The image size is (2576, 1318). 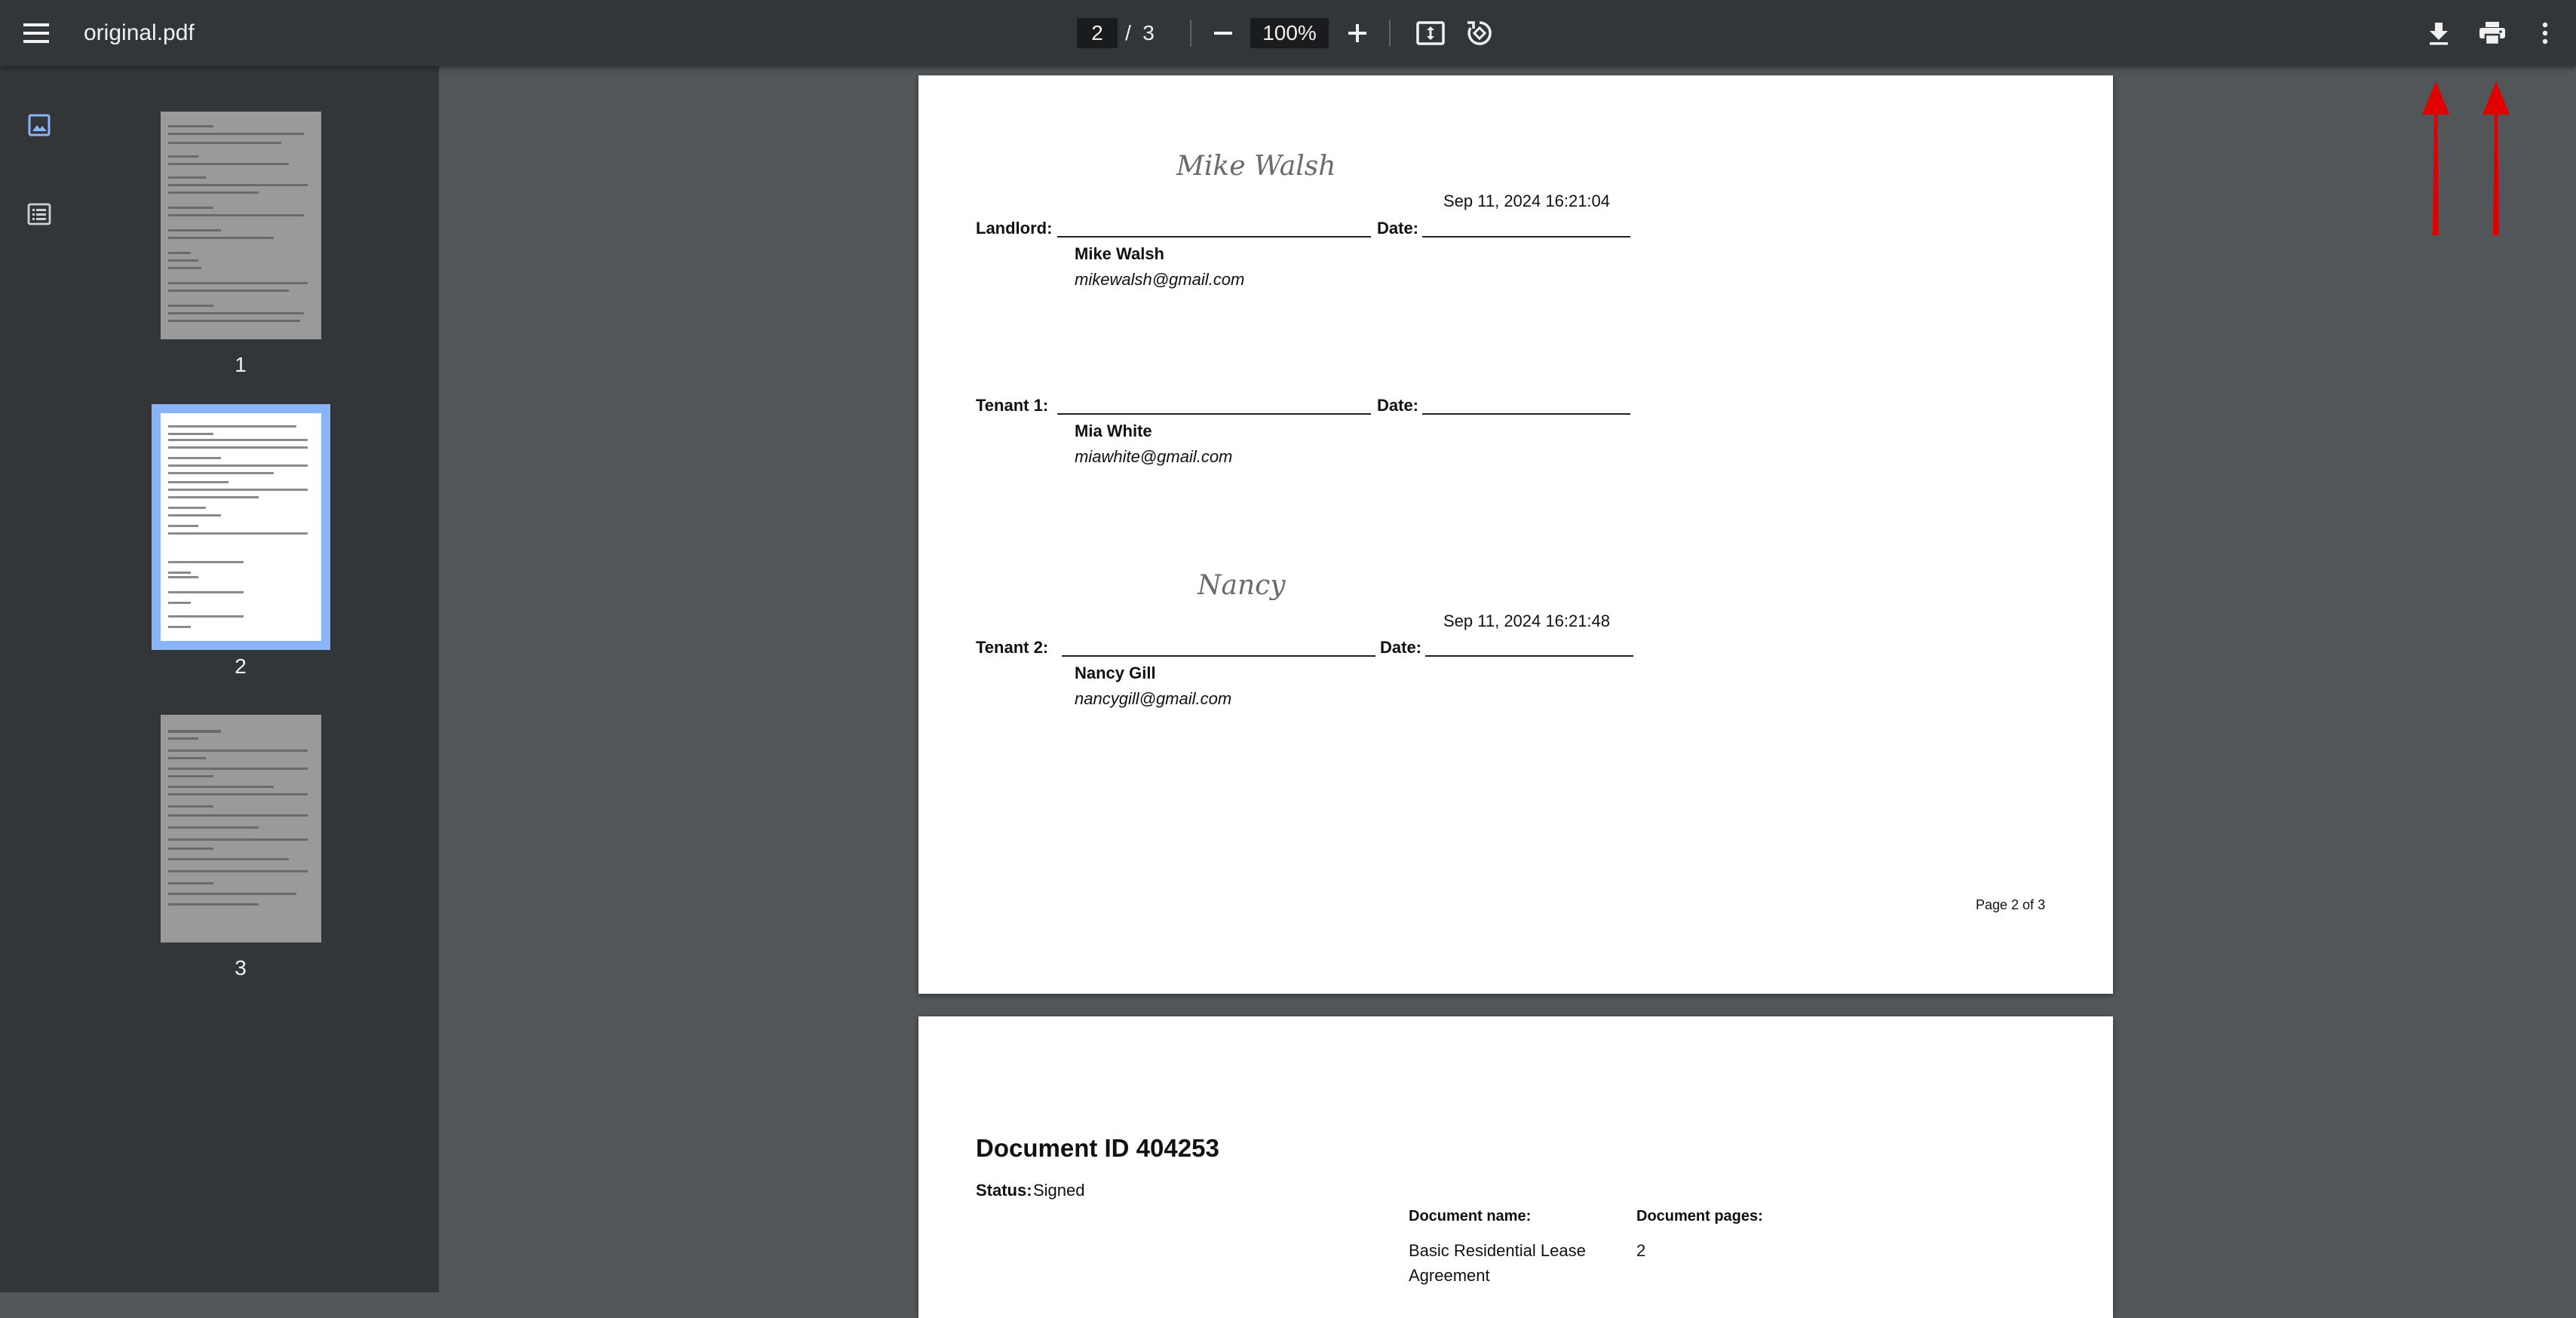 I want to click on rotate-icon, so click(x=1479, y=33).